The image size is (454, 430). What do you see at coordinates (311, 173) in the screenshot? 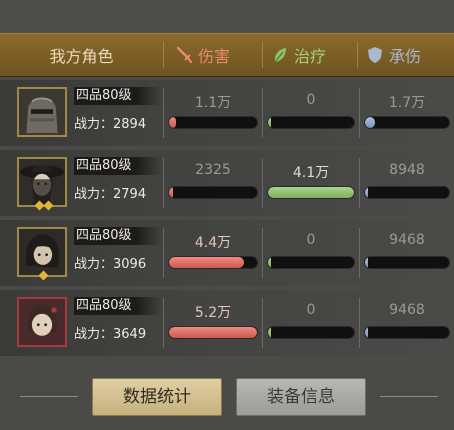
I see `heal-value: 4.1万` at bounding box center [311, 173].